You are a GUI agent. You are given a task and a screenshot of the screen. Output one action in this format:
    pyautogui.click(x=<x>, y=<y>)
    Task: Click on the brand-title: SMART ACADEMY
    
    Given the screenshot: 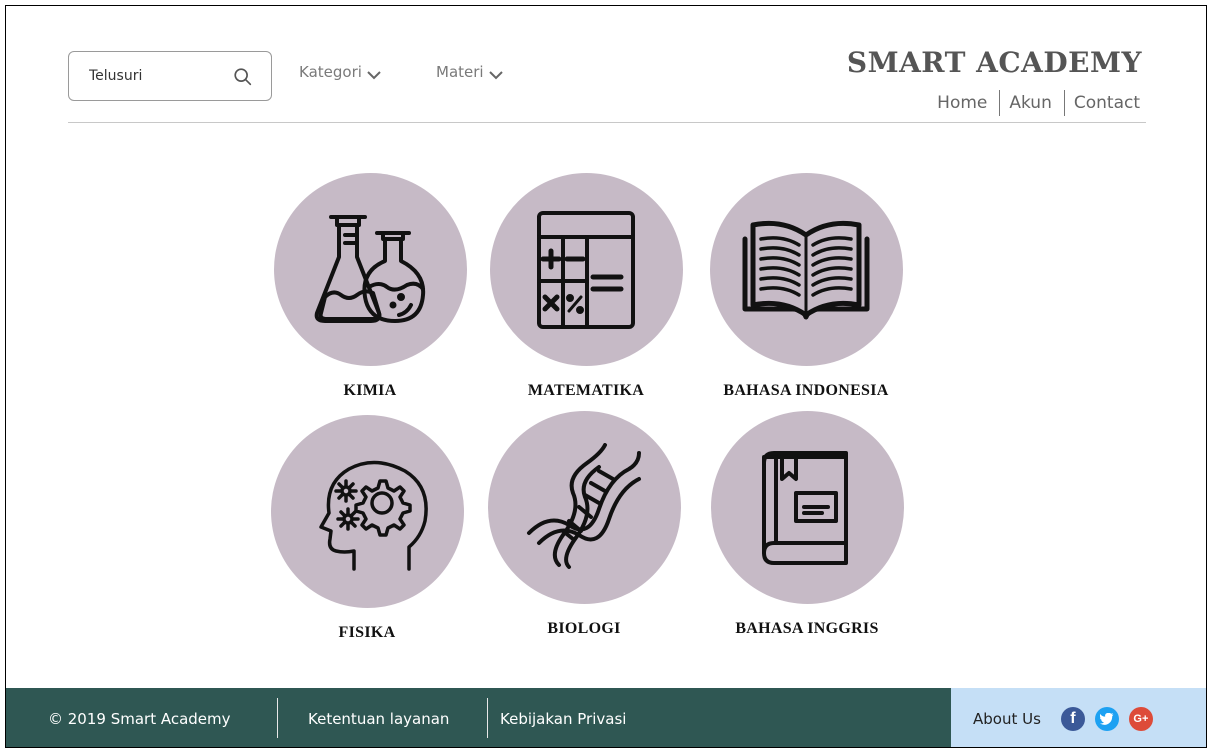 What is the action you would take?
    pyautogui.click(x=994, y=62)
    